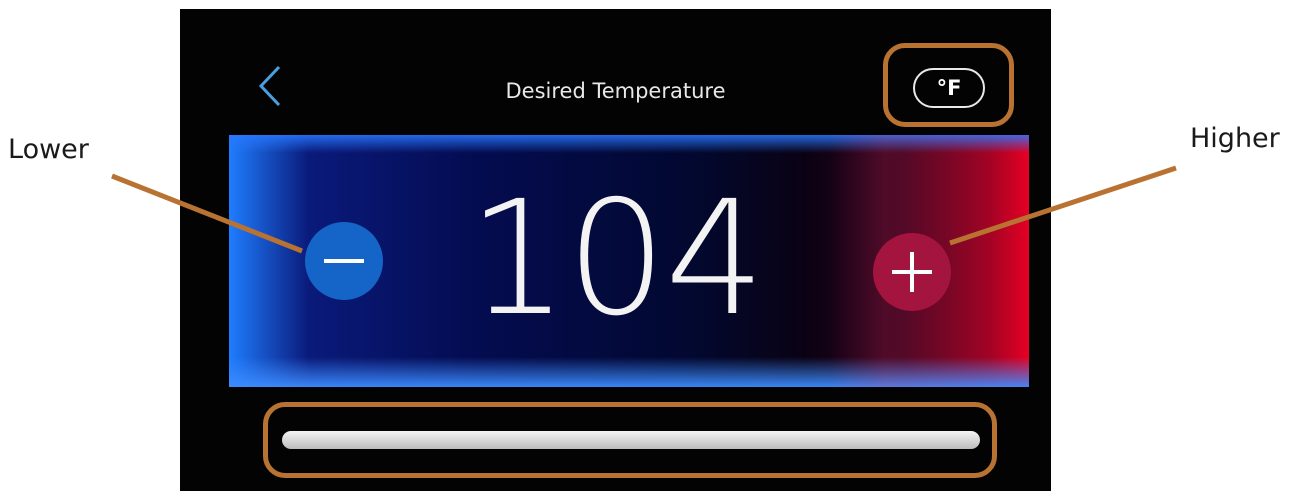  What do you see at coordinates (631, 440) in the screenshot?
I see `temperature-slider` at bounding box center [631, 440].